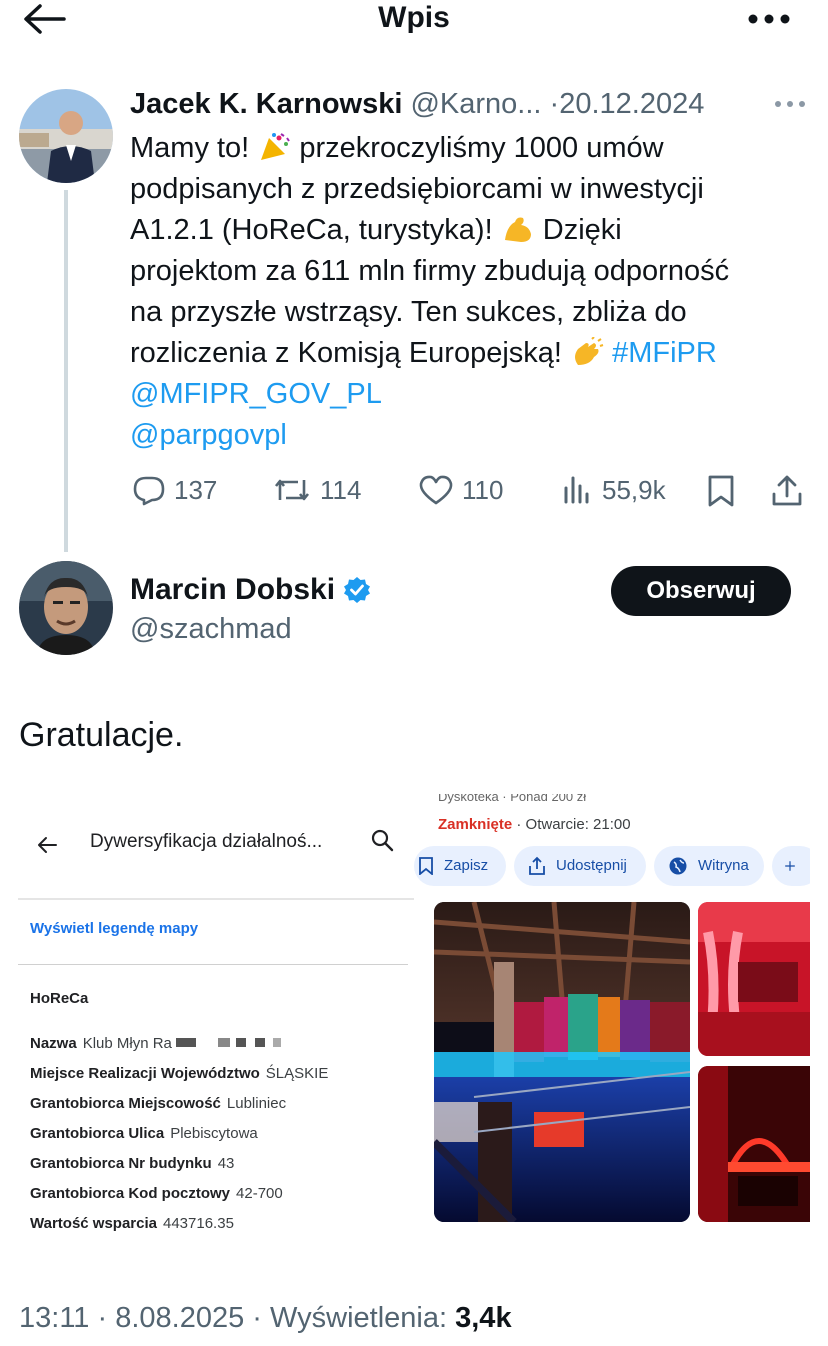 The image size is (828, 1346). What do you see at coordinates (276, 146) in the screenshot?
I see `party-popper-icon` at bounding box center [276, 146].